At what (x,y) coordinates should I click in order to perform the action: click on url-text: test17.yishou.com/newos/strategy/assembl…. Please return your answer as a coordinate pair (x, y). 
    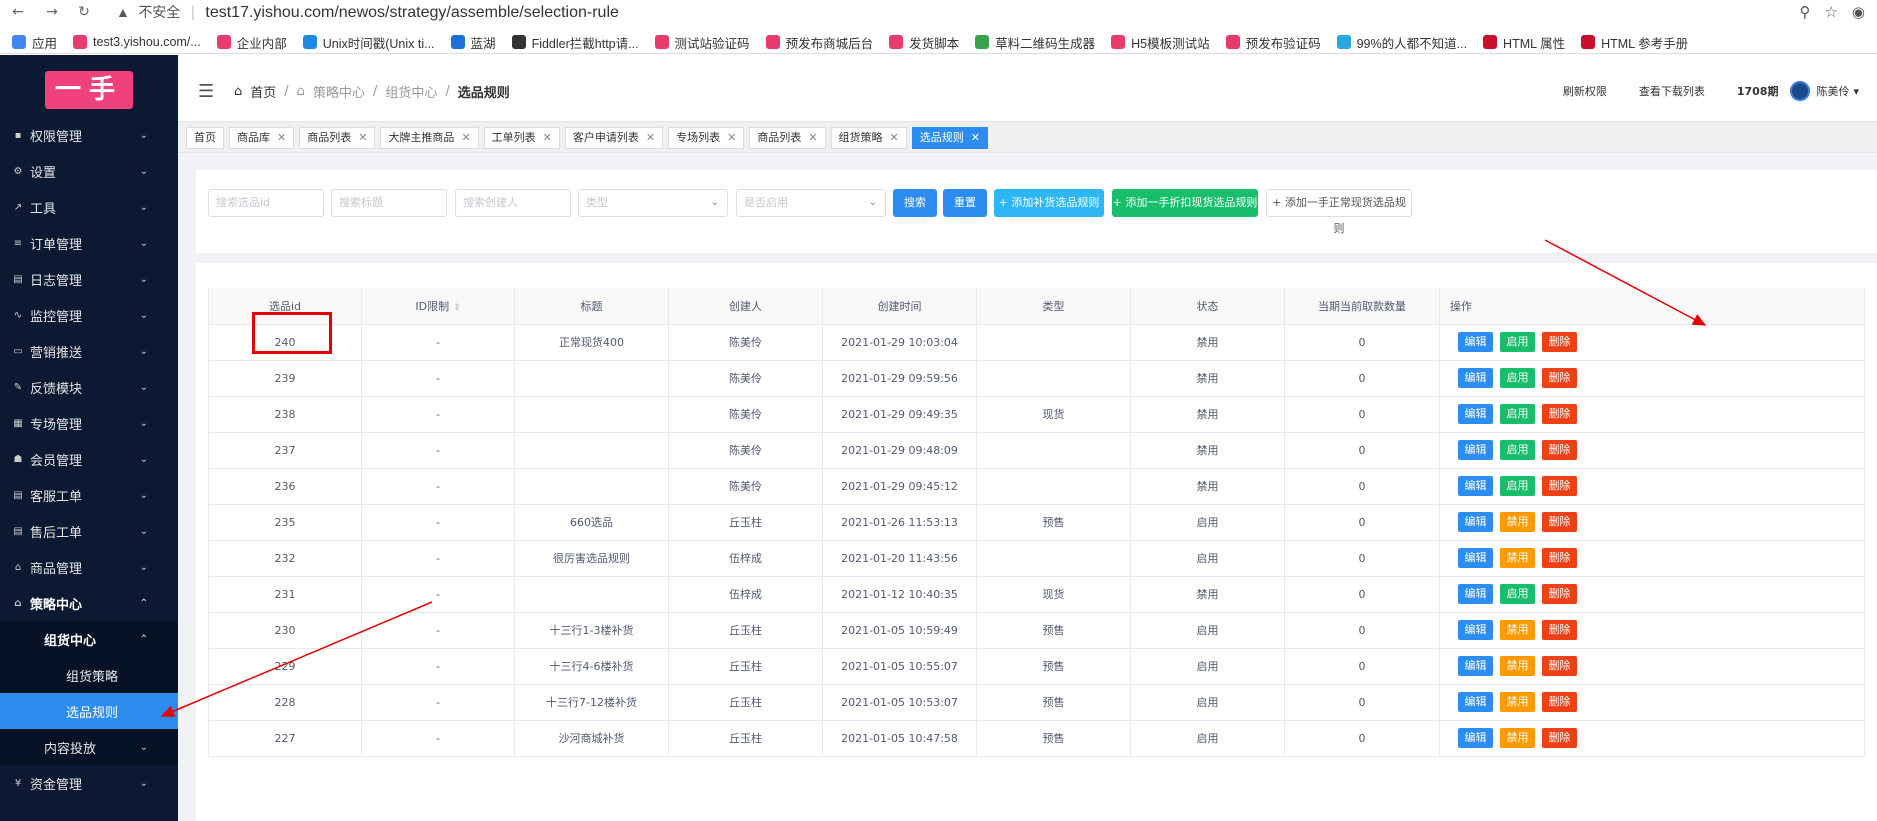
    Looking at the image, I should click on (412, 12).